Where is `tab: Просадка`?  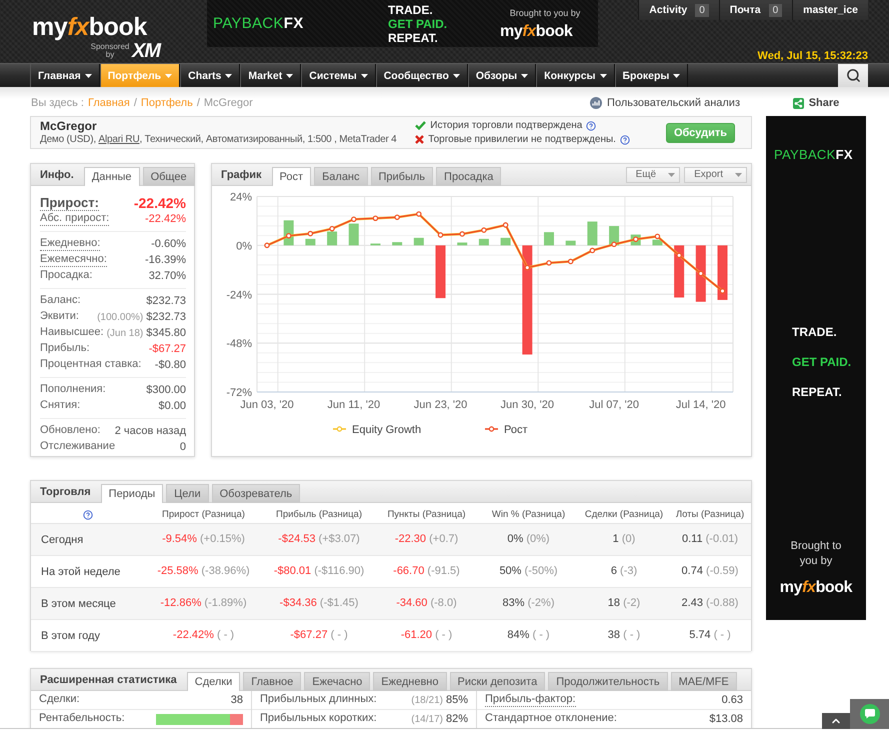 tab: Просадка is located at coordinates (469, 176).